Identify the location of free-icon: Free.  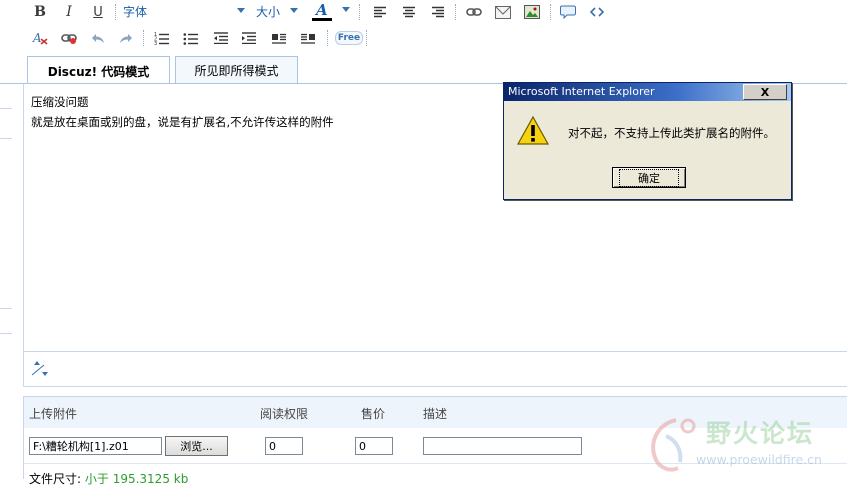
(349, 38).